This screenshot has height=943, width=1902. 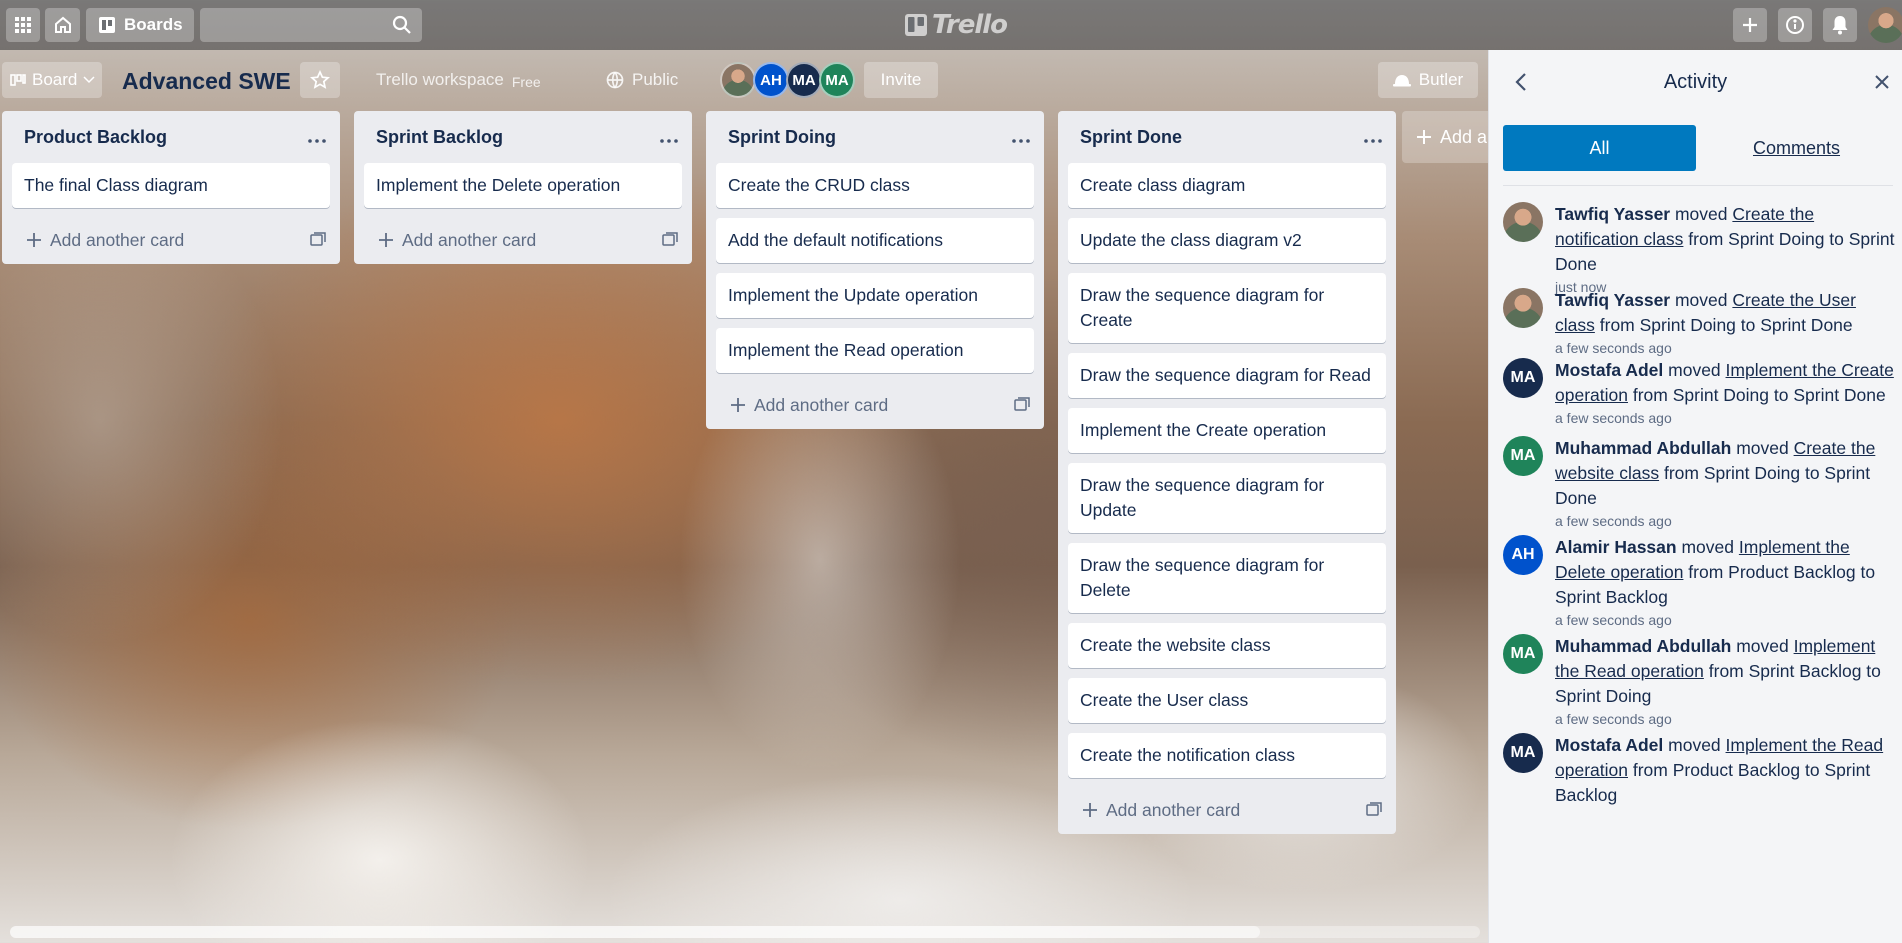 I want to click on add-list-button: Add a, so click(x=1452, y=137).